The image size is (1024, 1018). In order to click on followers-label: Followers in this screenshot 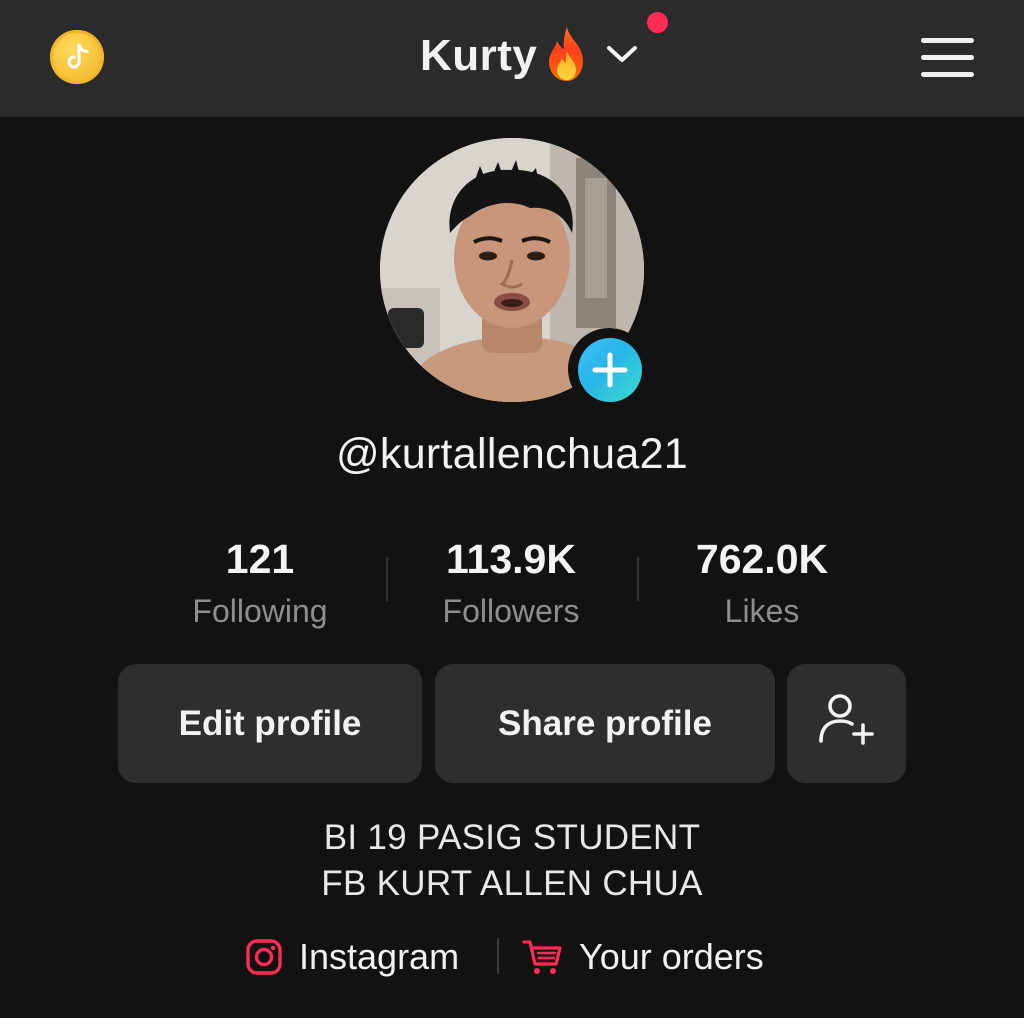, I will do `click(511, 611)`.